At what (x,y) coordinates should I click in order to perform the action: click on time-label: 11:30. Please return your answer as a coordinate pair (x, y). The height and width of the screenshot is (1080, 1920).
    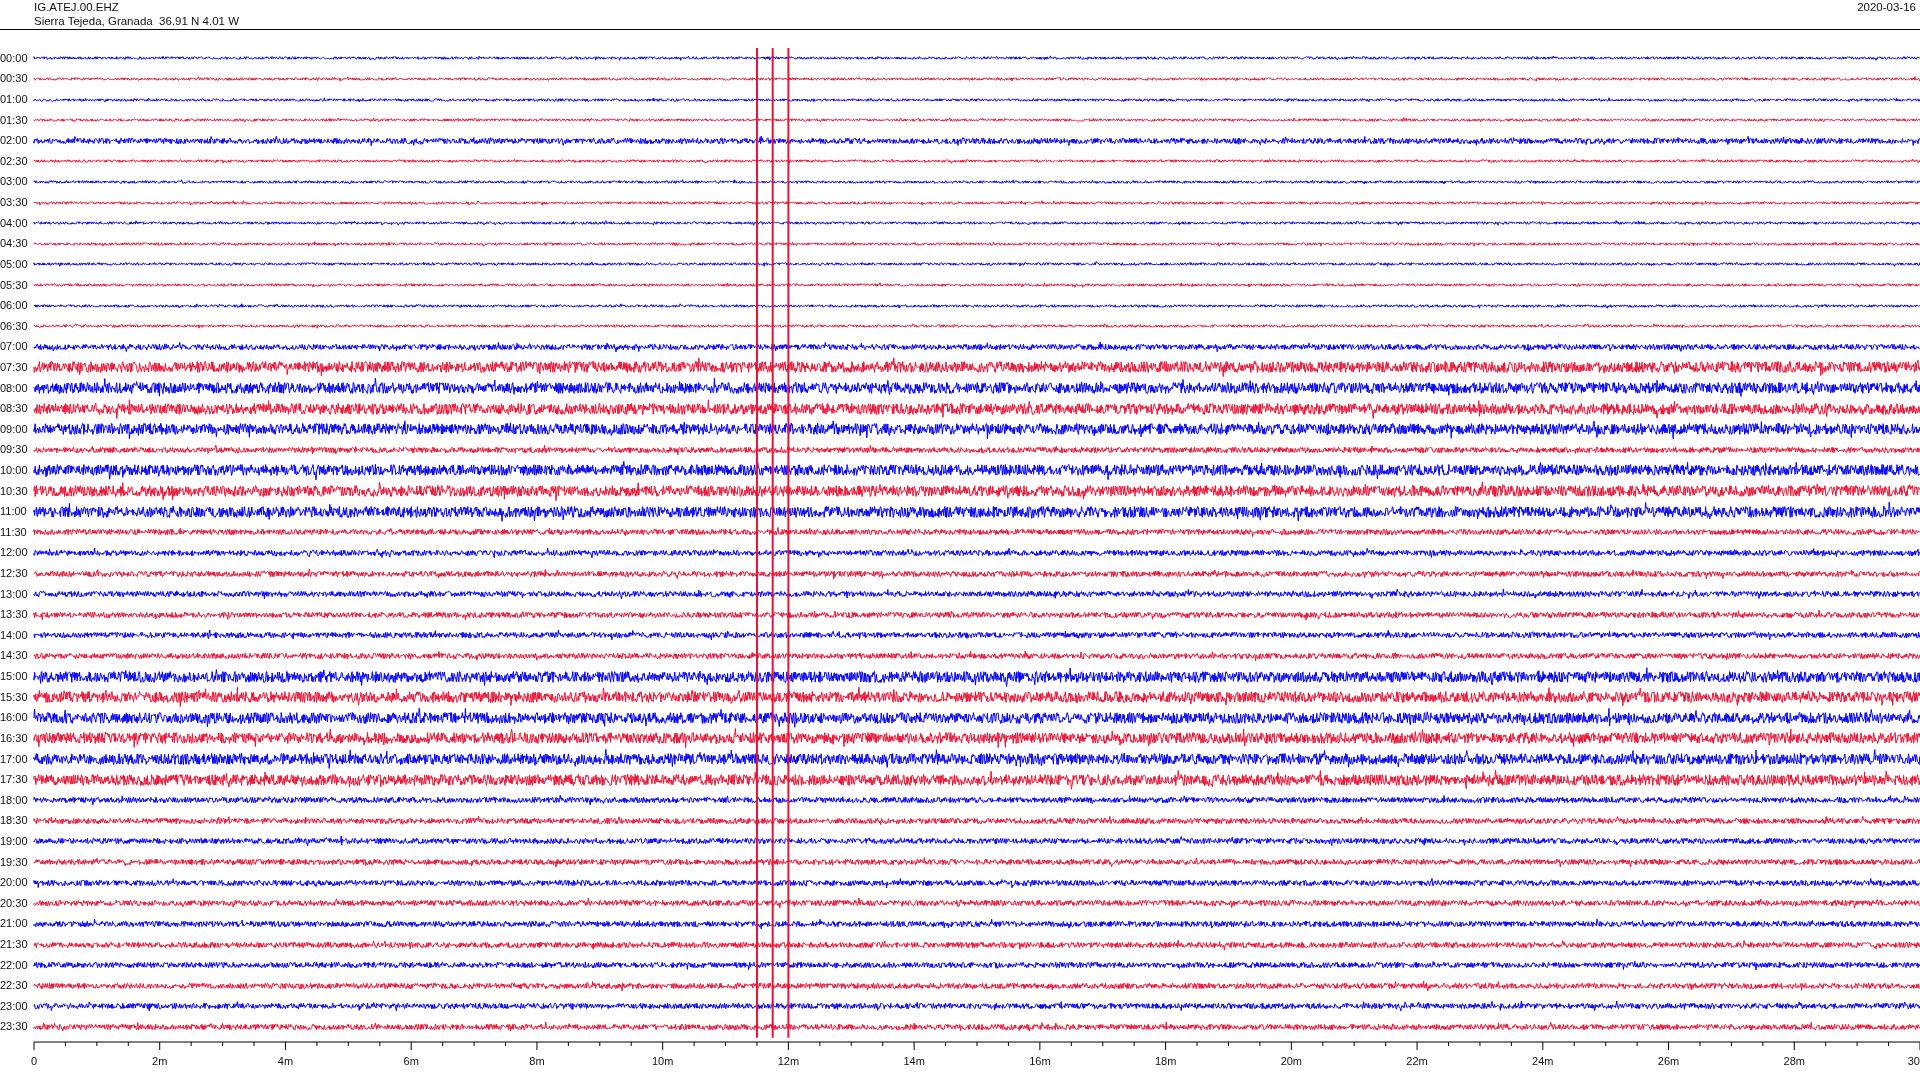
    Looking at the image, I should click on (14, 532).